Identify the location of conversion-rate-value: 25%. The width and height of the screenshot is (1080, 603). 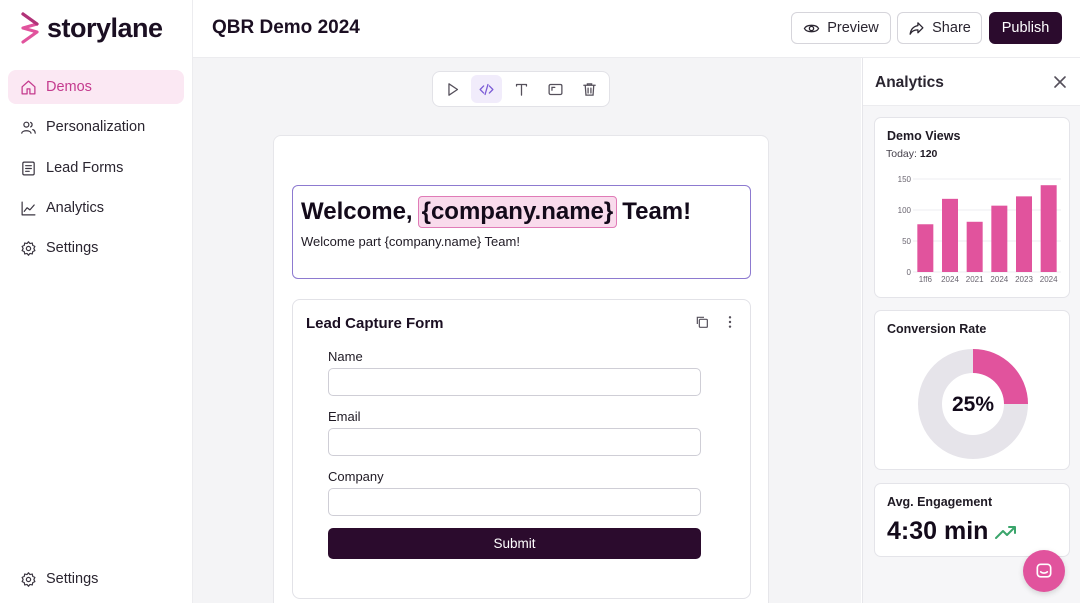
(973, 404).